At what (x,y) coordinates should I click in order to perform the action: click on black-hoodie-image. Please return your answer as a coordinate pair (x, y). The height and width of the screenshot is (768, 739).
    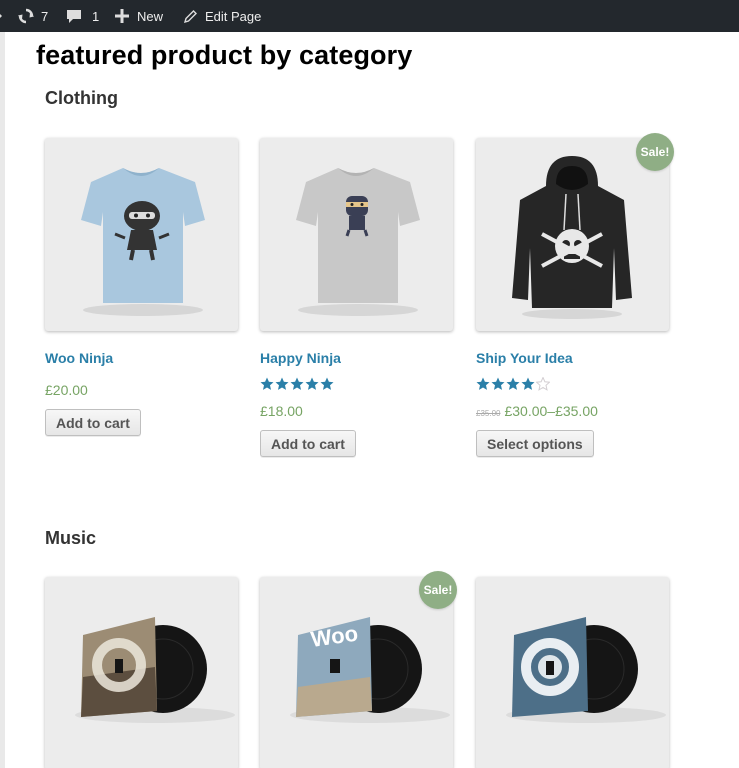
    Looking at the image, I should click on (572, 237).